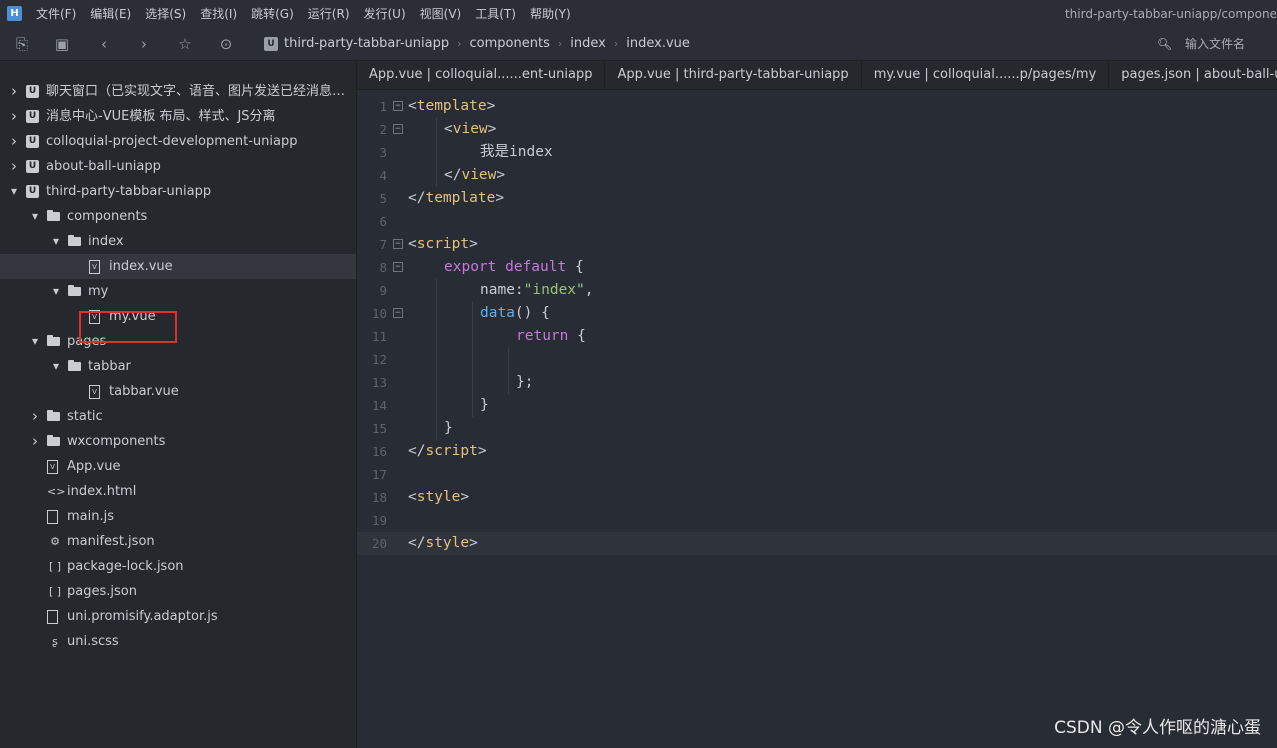 The image size is (1277, 748). What do you see at coordinates (385, 14) in the screenshot?
I see `menu-item: 发行(U)` at bounding box center [385, 14].